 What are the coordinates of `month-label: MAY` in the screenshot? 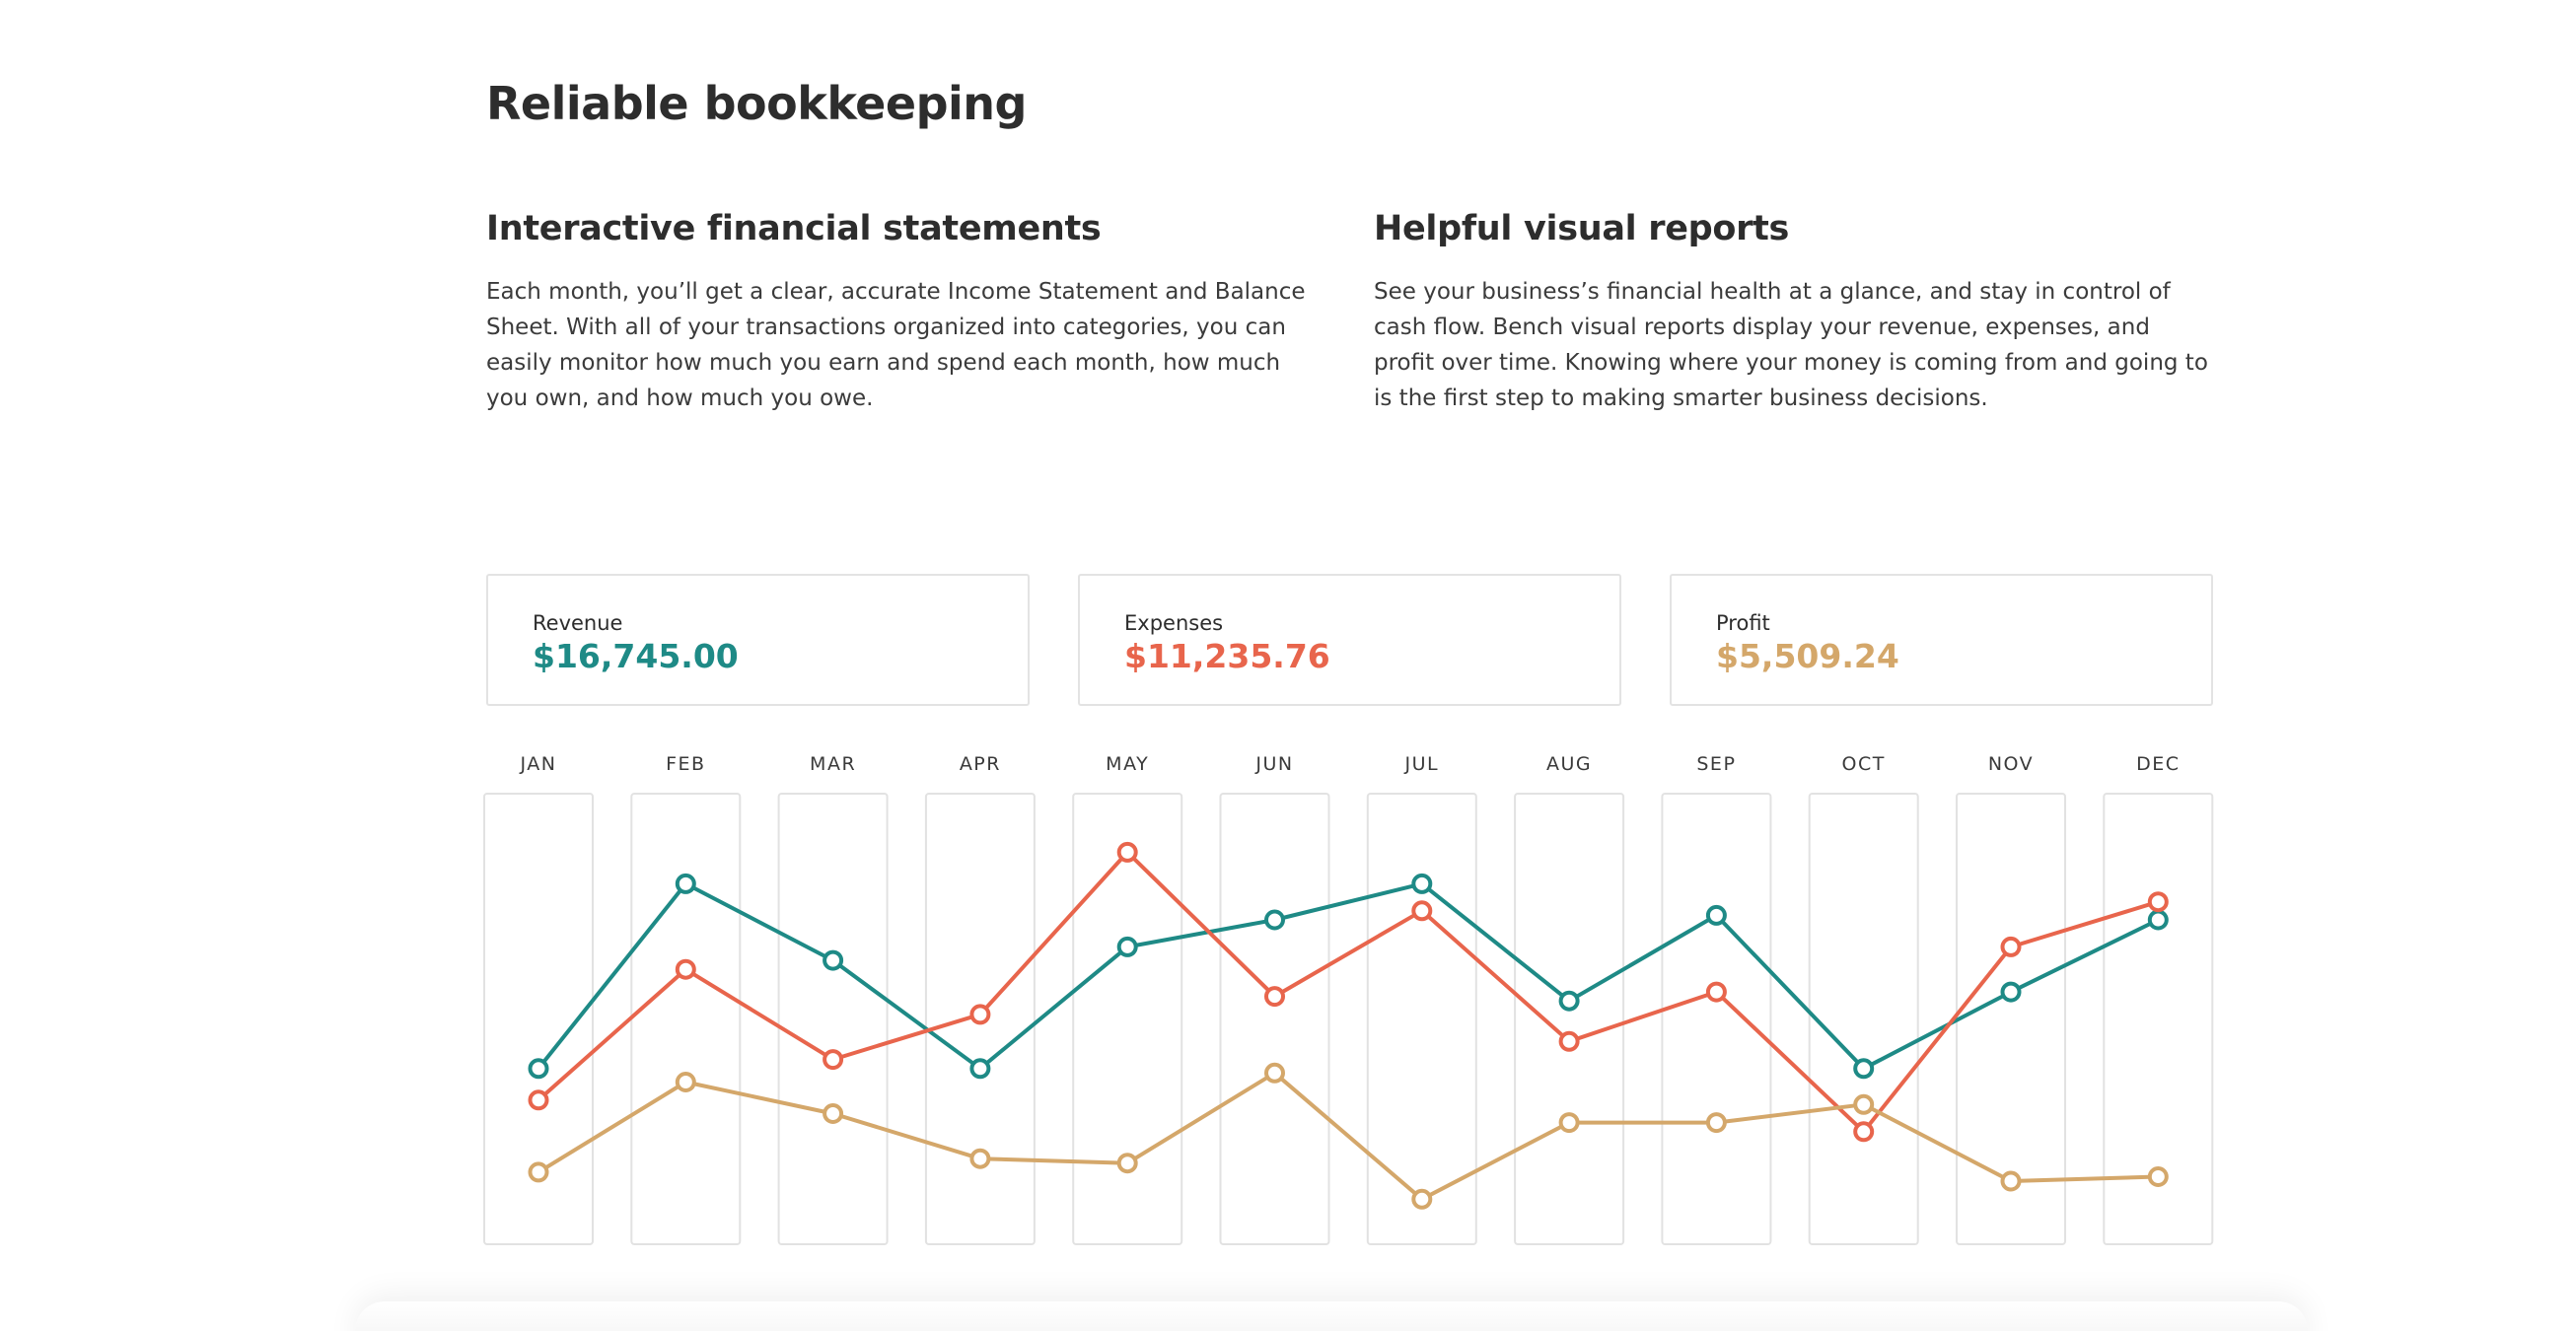 It's located at (1128, 764).